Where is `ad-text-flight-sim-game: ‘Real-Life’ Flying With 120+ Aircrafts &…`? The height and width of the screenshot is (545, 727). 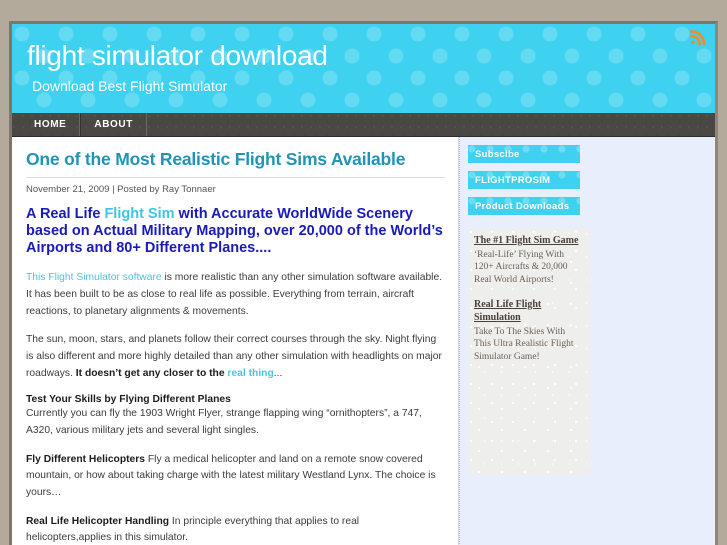
ad-text-flight-sim-game: ‘Real-Life’ Flying With 120+ Aircrafts &… is located at coordinates (521, 267).